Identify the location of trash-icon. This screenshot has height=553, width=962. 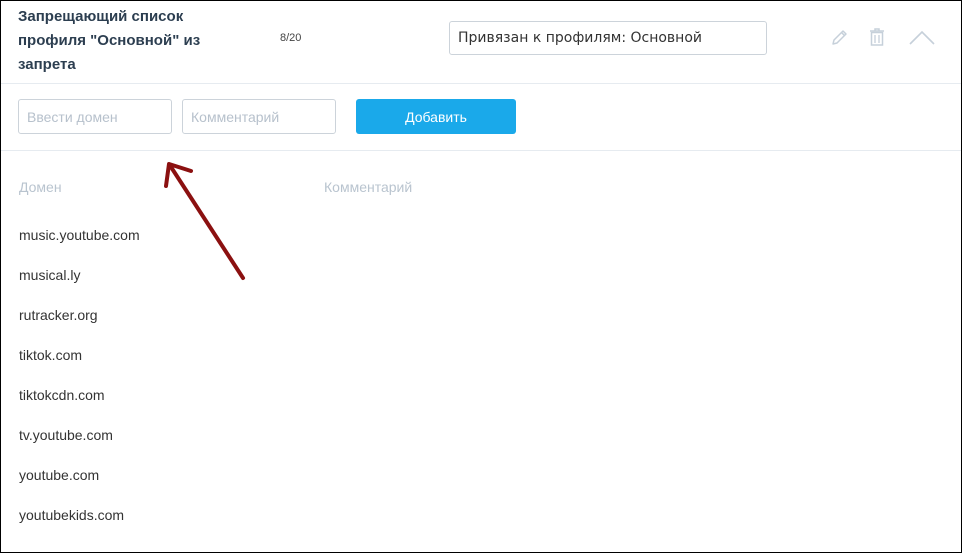
(877, 39).